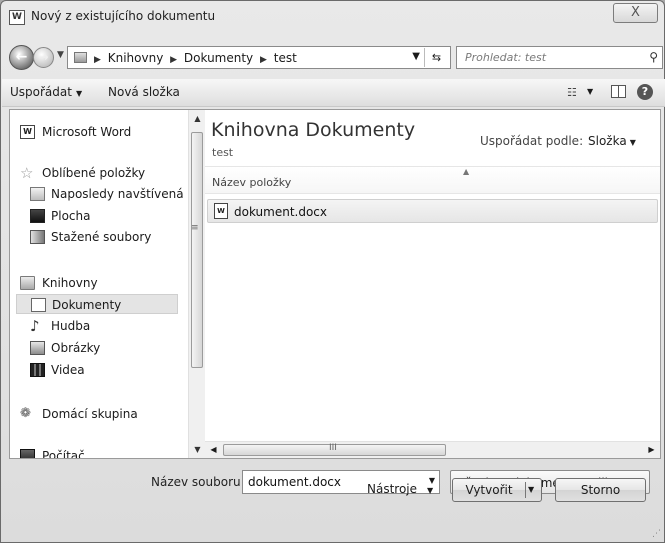 The image size is (665, 543). Describe the element at coordinates (600, 490) in the screenshot. I see `cancel-button: Storno` at that location.